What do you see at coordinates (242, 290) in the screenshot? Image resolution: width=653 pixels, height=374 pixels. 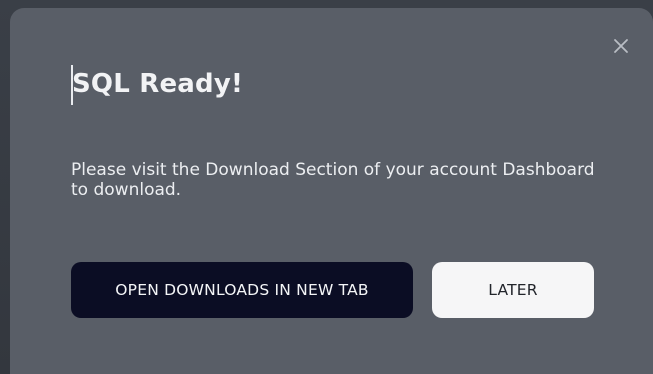 I see `open-downloads-button: OPEN DOWNLOADS IN NEW TAB` at bounding box center [242, 290].